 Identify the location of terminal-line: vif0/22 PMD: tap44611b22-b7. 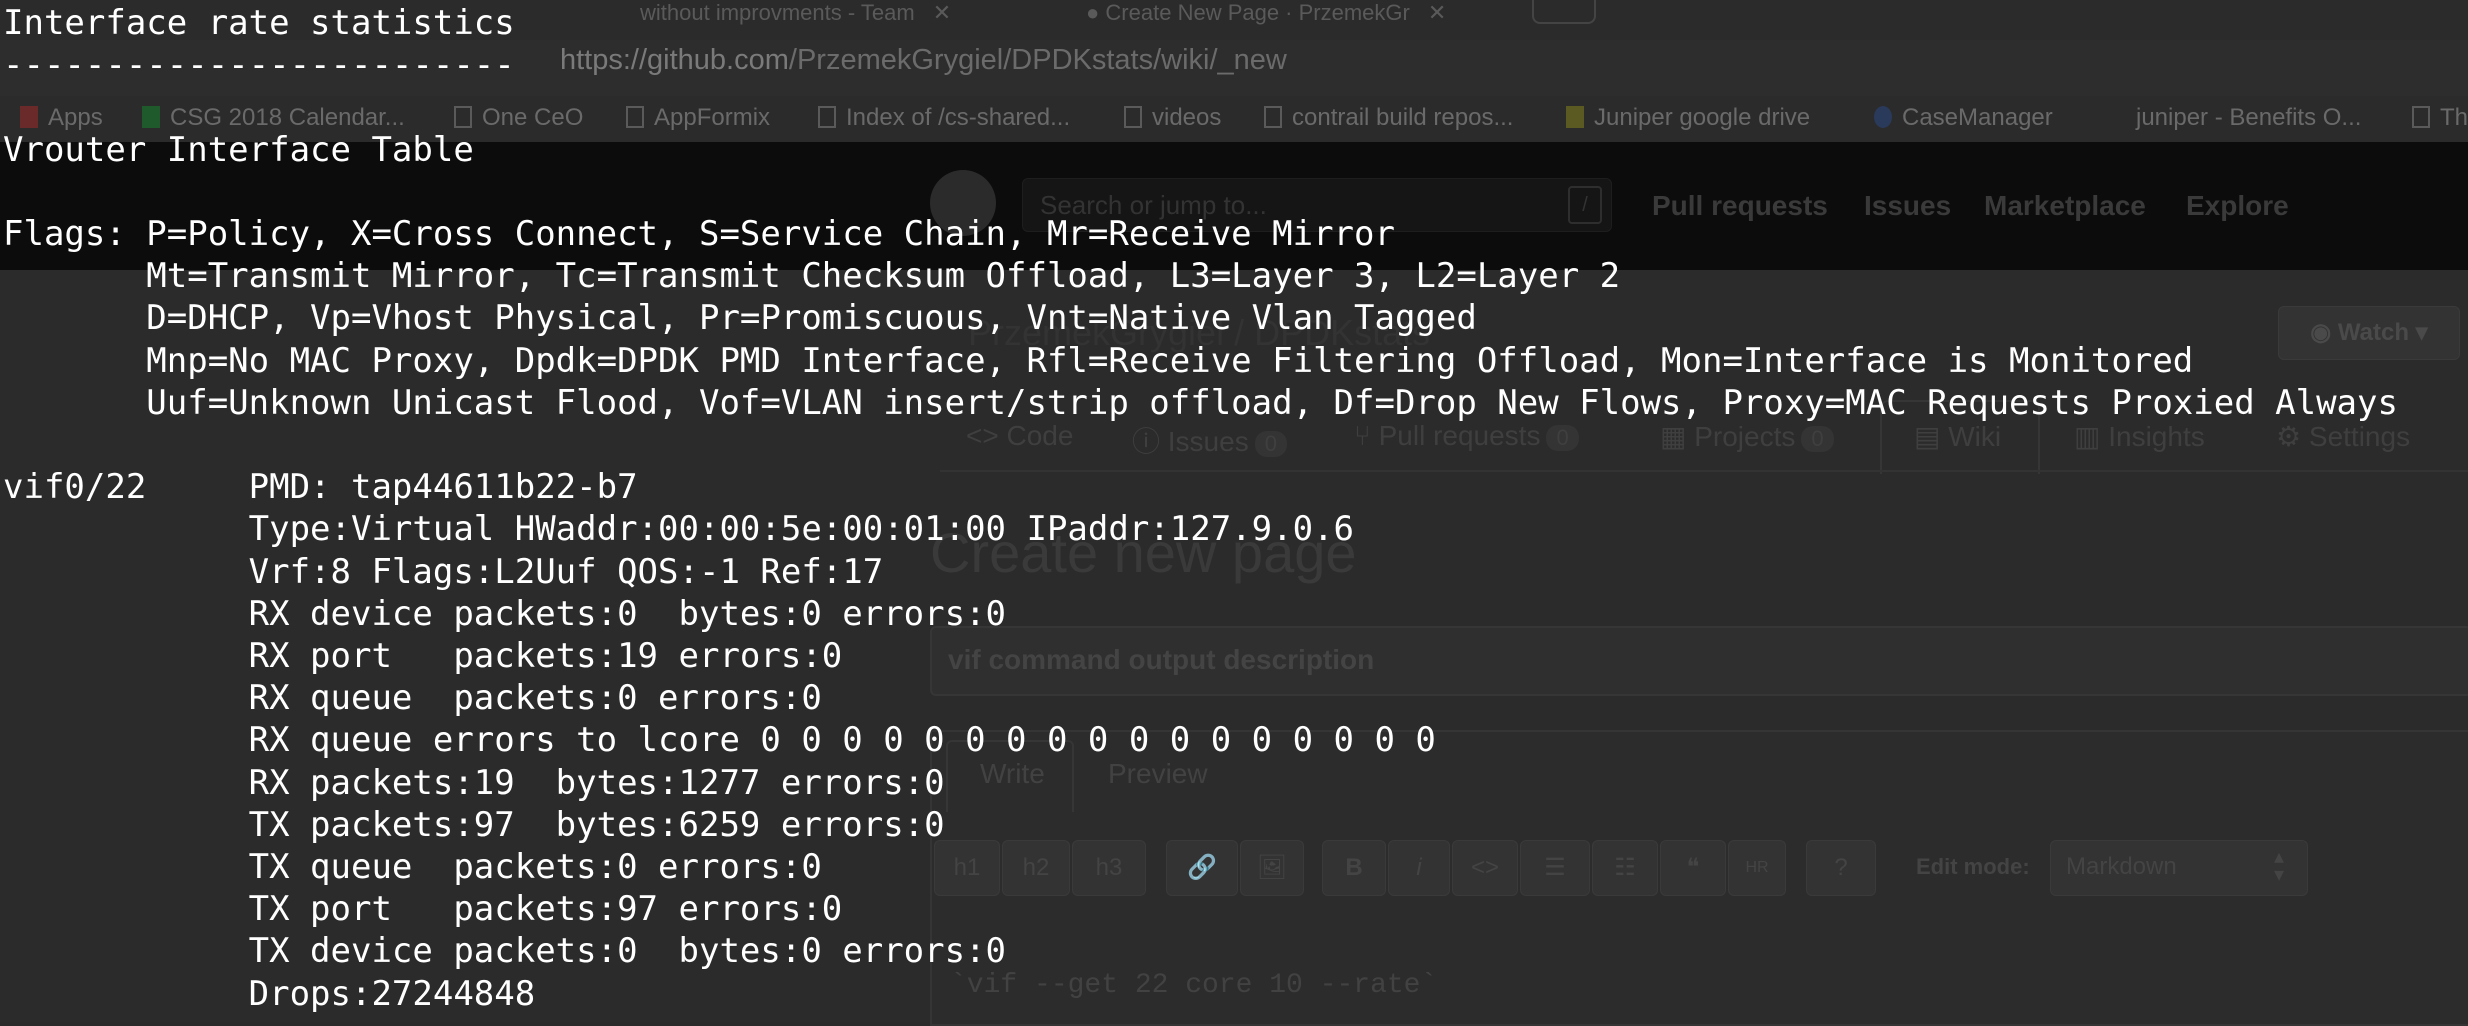
(320, 487).